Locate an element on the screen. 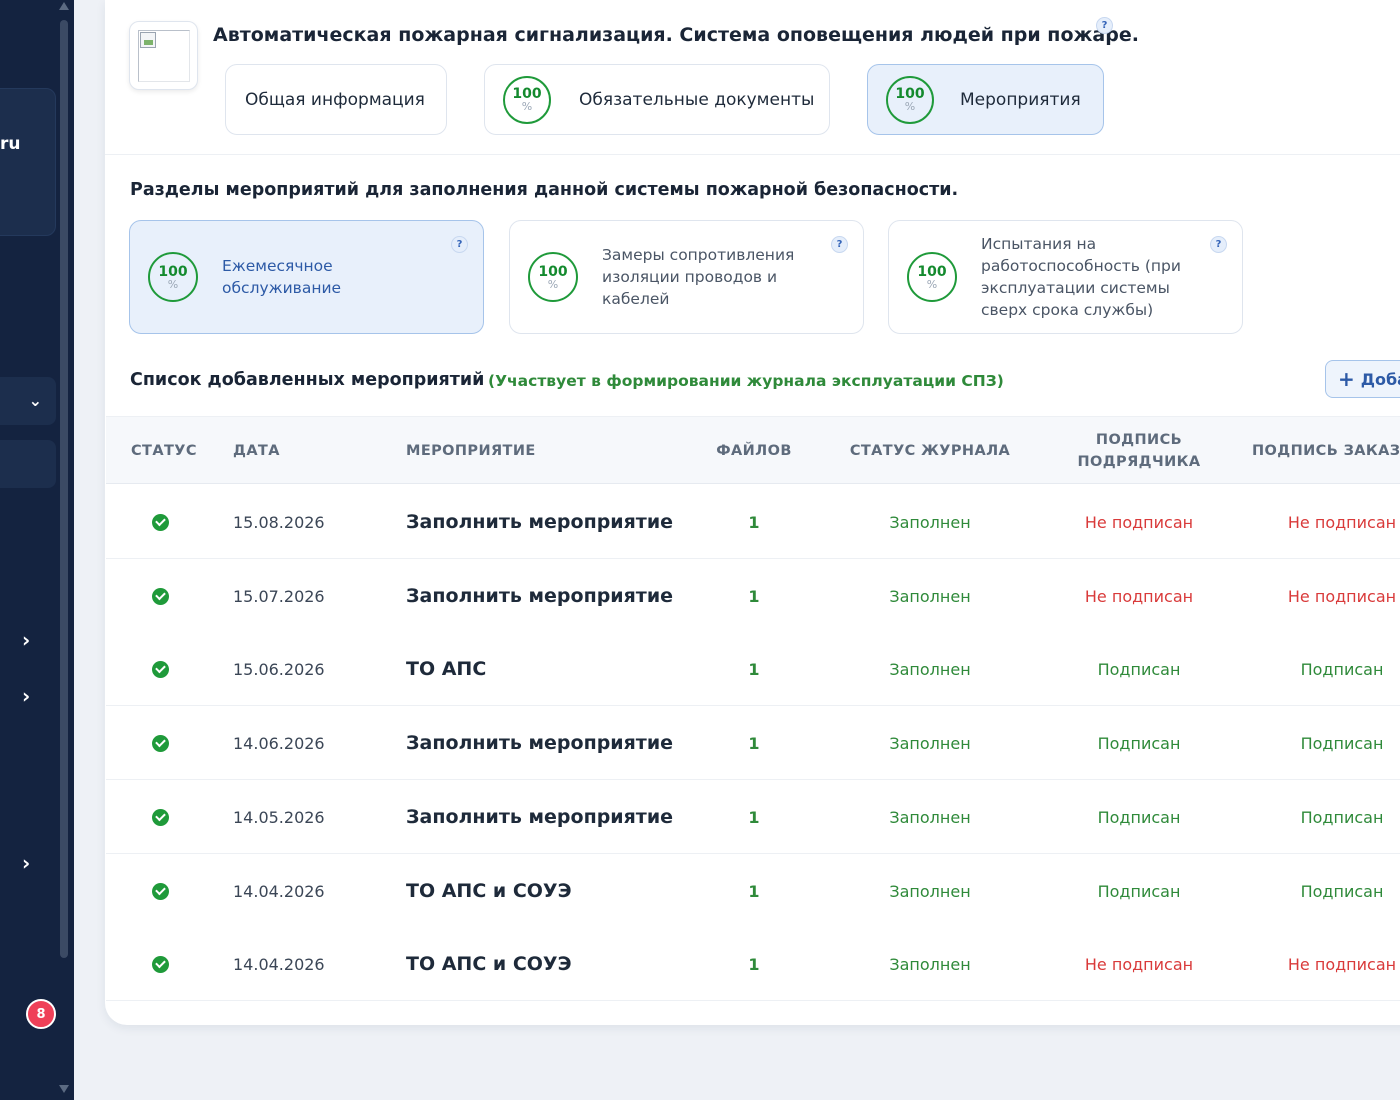 Image resolution: width=1400 pixels, height=1100 pixels. col-event: Мероприятие is located at coordinates (471, 451).